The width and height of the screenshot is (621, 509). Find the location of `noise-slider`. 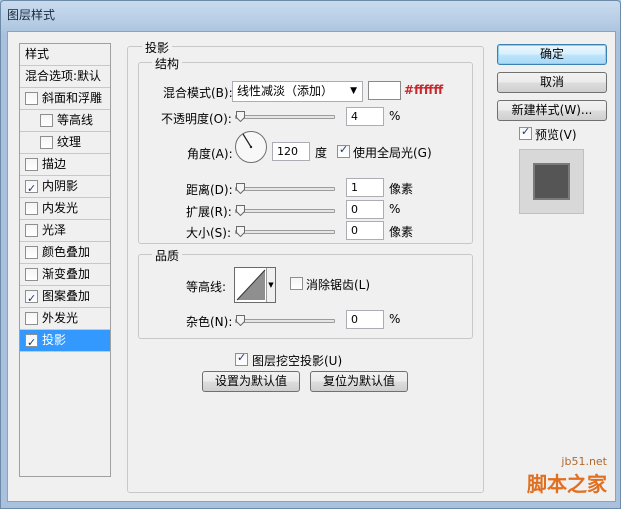

noise-slider is located at coordinates (285, 320).